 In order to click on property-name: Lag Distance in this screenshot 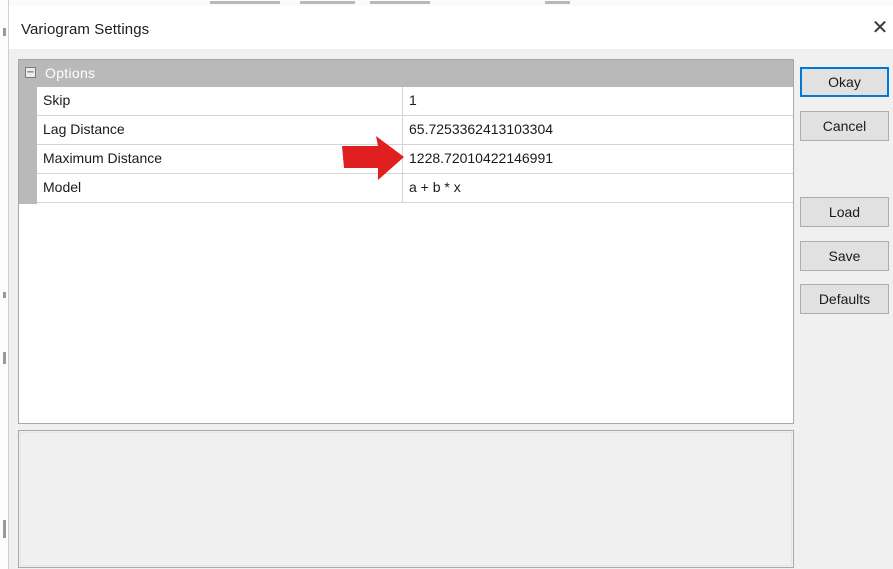, I will do `click(84, 129)`.